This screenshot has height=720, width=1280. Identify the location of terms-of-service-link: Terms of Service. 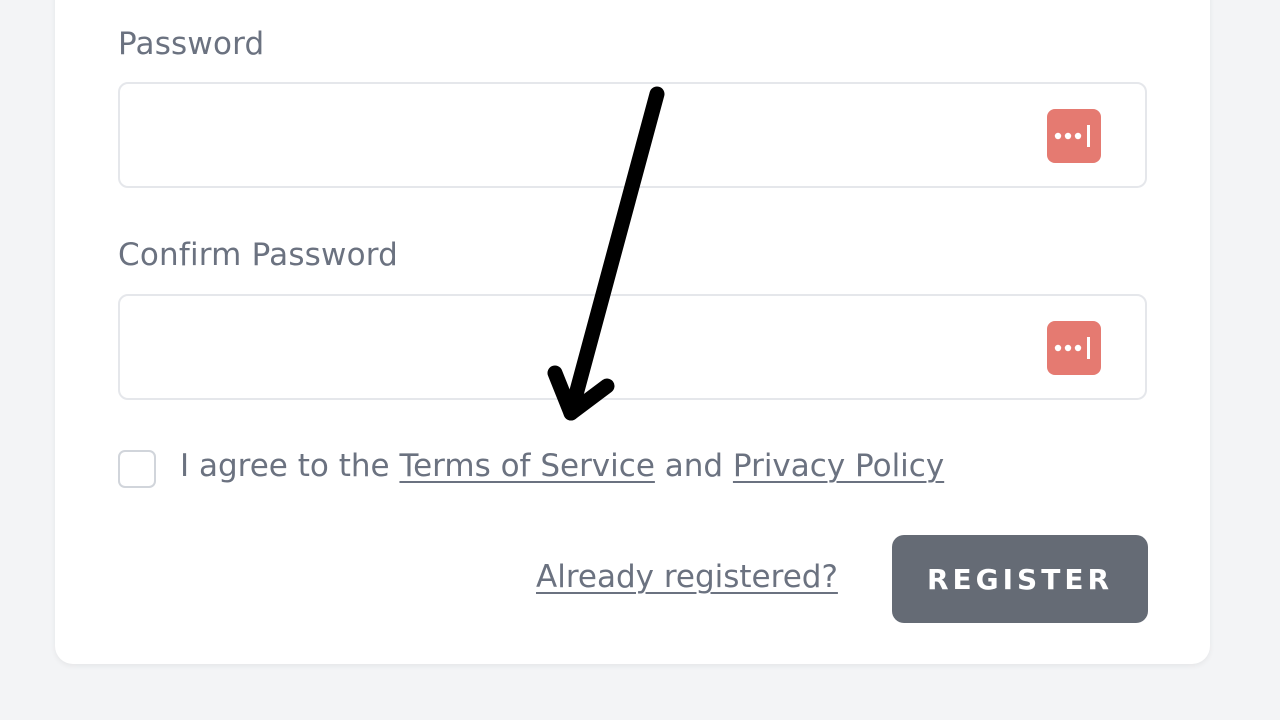
(526, 466).